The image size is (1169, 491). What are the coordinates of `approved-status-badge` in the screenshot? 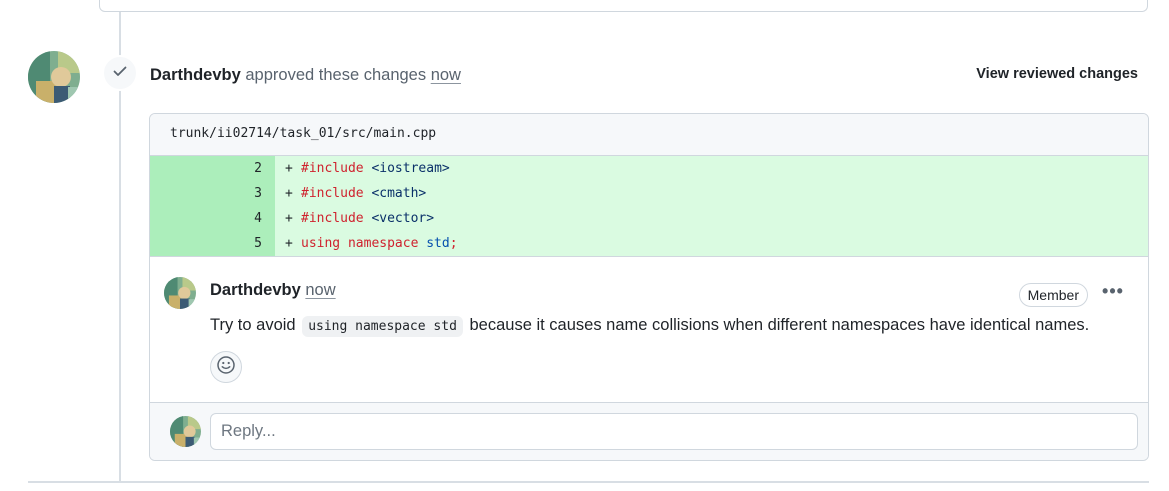 It's located at (120, 73).